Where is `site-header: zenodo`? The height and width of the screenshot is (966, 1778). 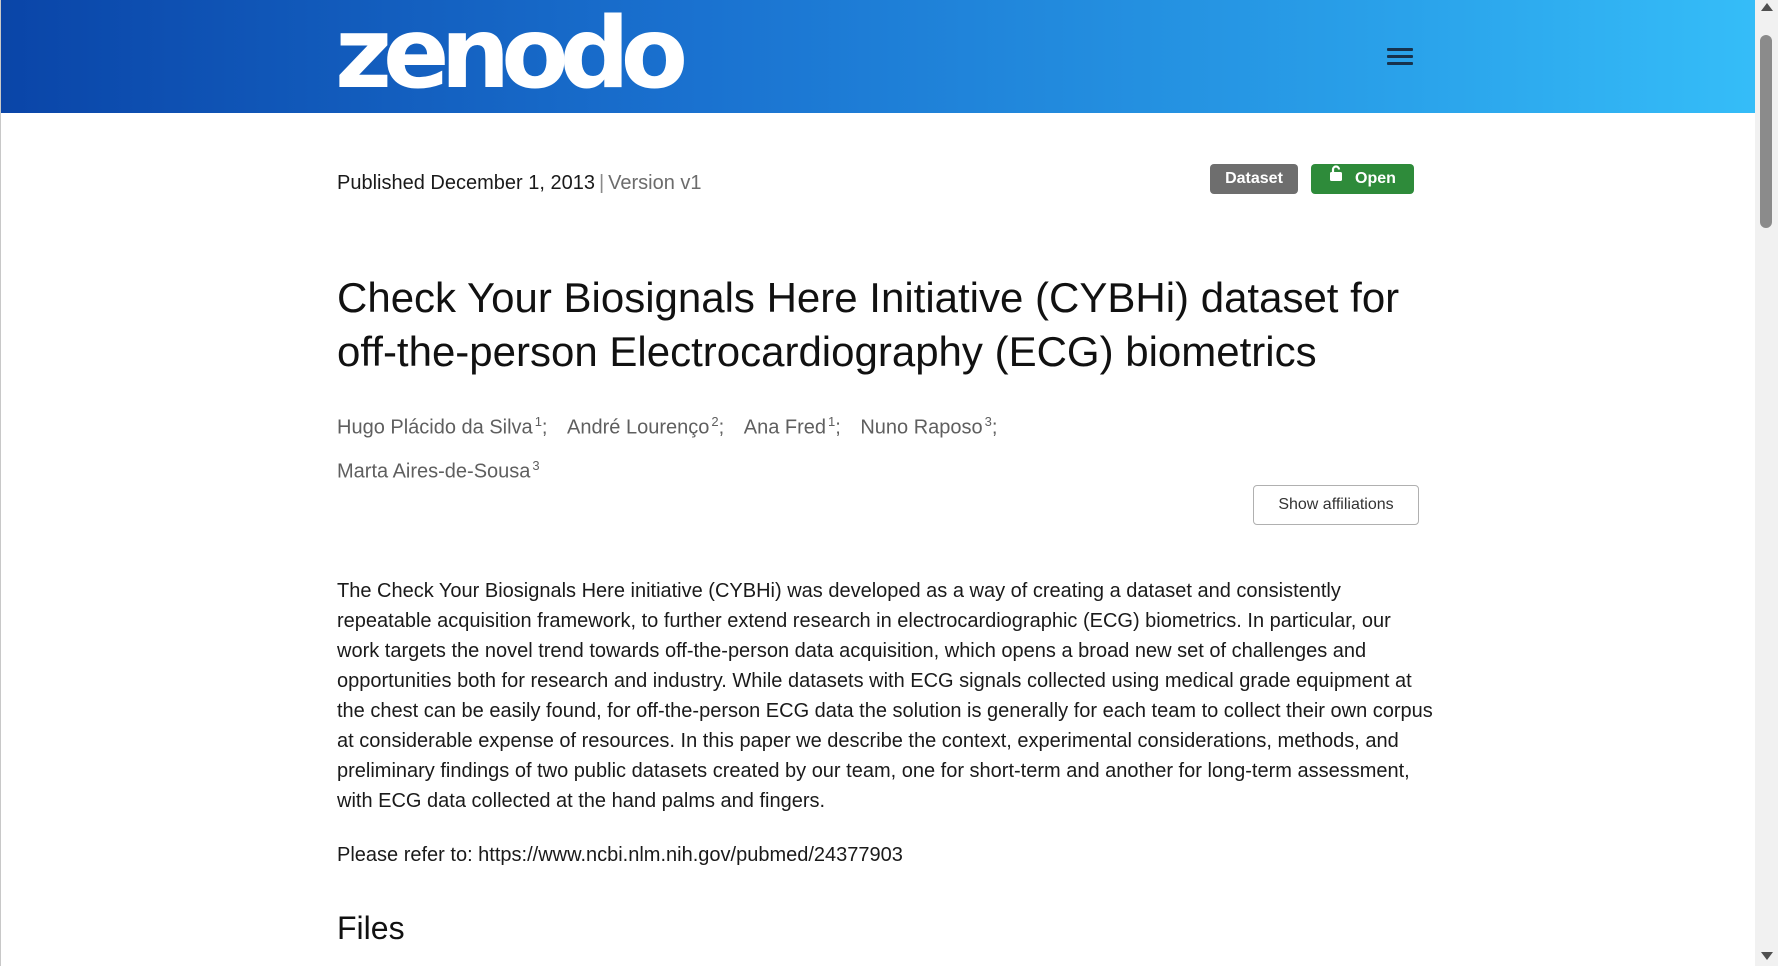 site-header: zenodo is located at coordinates (878, 56).